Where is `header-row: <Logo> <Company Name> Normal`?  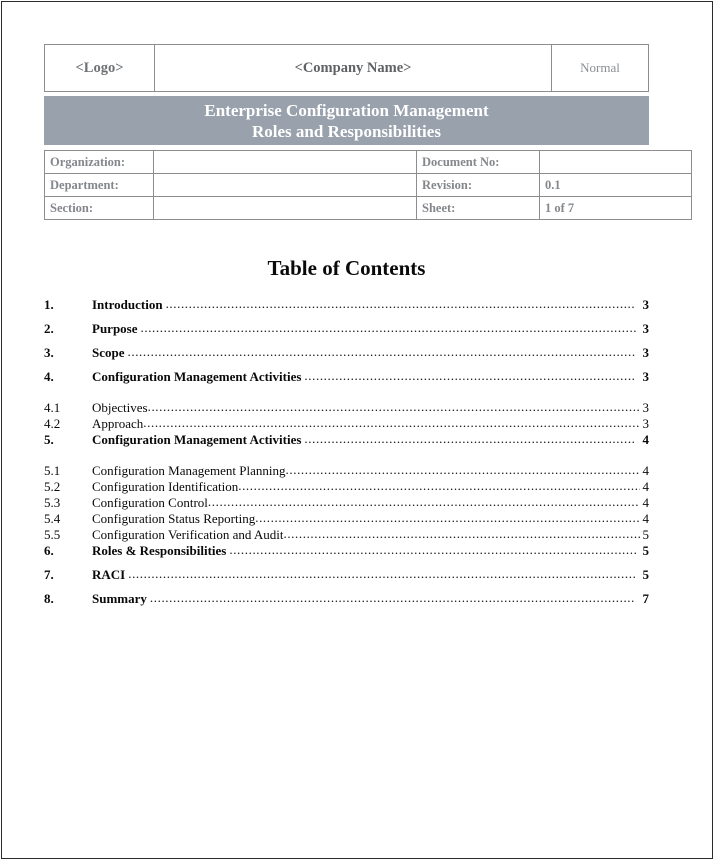 header-row: <Logo> <Company Name> Normal is located at coordinates (346, 68).